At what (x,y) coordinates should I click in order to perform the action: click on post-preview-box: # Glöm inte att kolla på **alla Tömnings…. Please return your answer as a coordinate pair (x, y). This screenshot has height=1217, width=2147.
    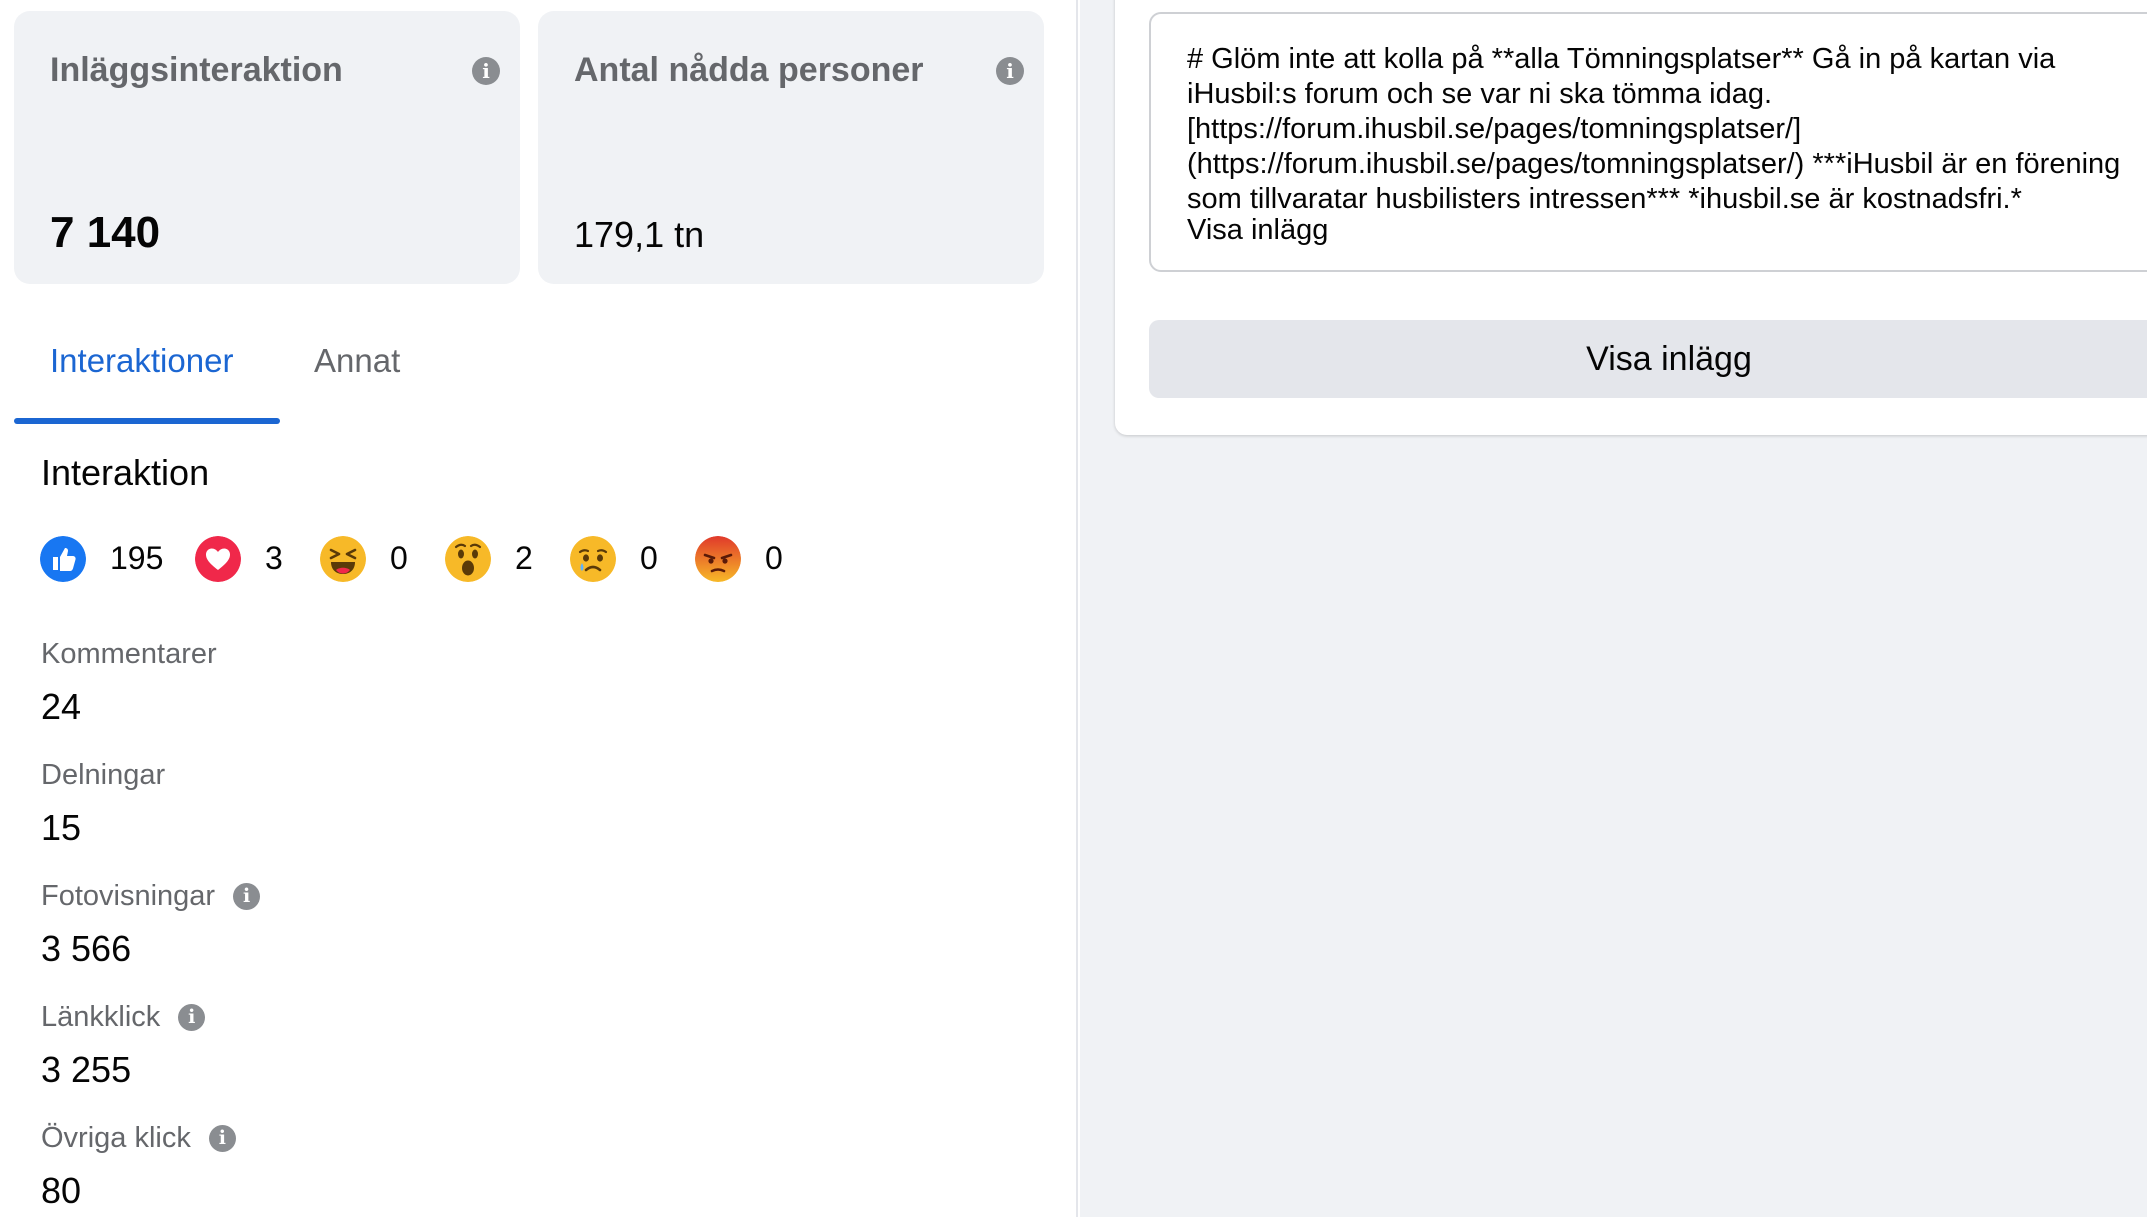
    Looking at the image, I should click on (1648, 142).